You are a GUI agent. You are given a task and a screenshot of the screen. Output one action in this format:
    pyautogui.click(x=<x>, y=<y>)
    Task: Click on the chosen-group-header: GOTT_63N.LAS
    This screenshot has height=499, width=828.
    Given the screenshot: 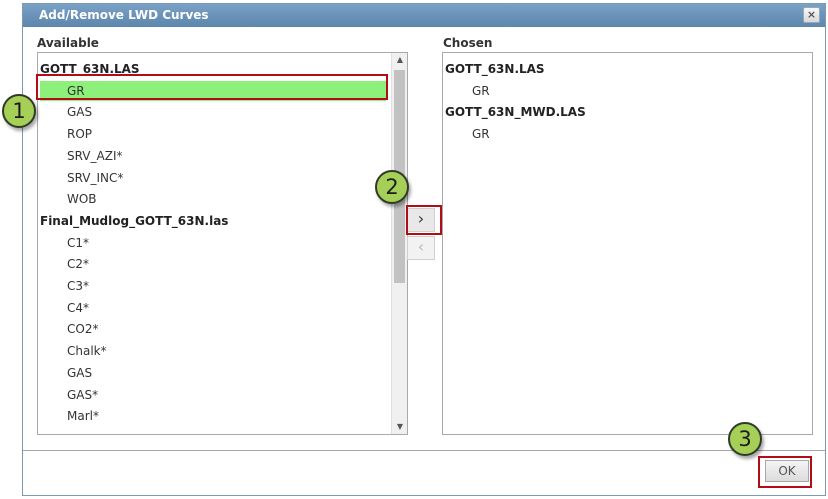 What is the action you would take?
    pyautogui.click(x=495, y=69)
    